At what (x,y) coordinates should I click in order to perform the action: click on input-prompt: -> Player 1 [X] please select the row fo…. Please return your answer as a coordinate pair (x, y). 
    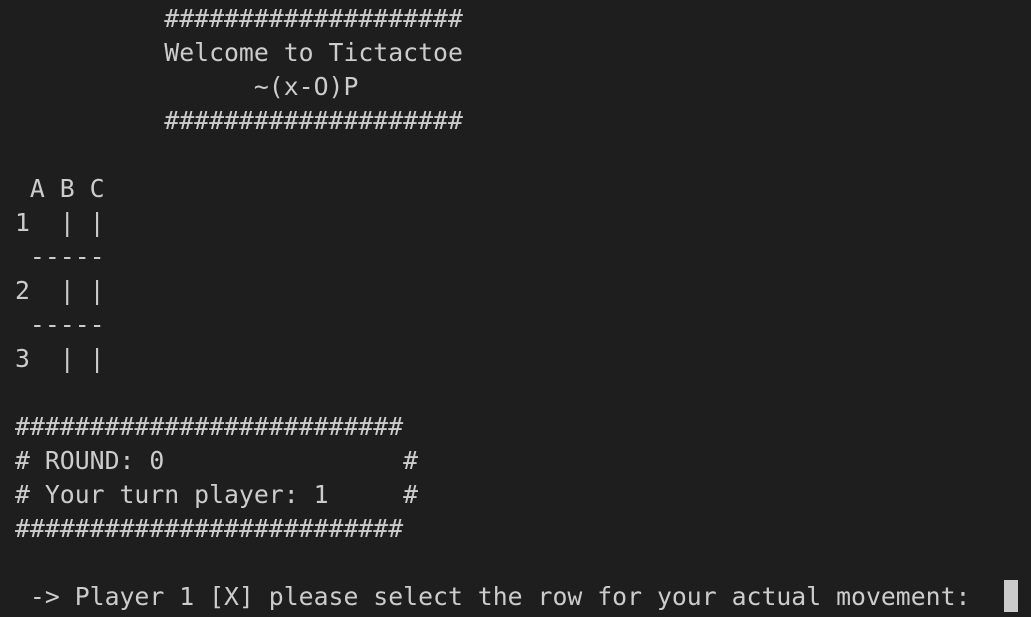
    Looking at the image, I should click on (500, 596).